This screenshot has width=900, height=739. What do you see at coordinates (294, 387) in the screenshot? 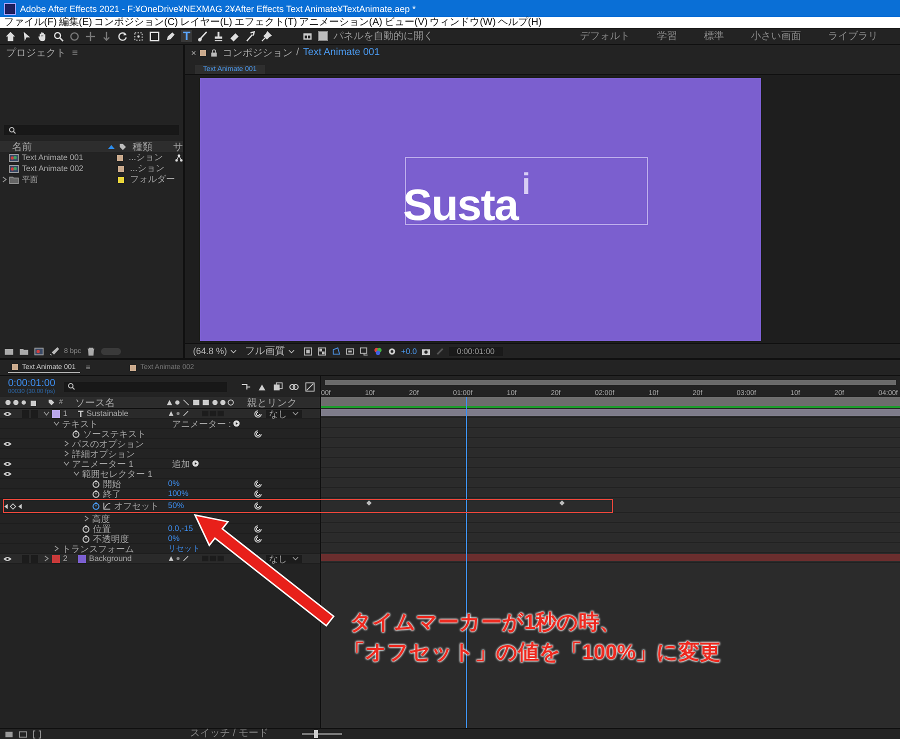
I see `motion-blur-icon` at bounding box center [294, 387].